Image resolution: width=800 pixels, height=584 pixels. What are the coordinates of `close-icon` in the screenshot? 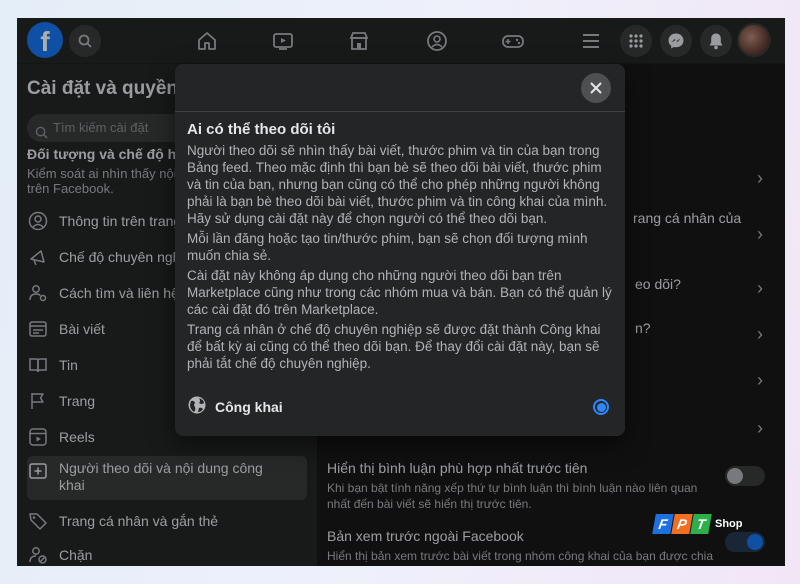 It's located at (596, 88).